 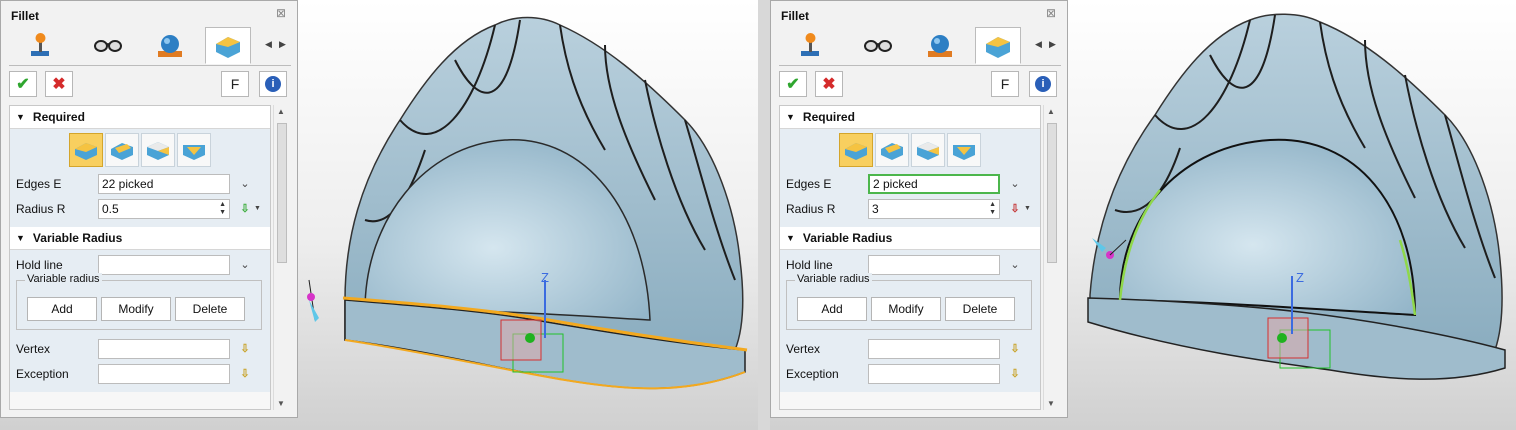 I want to click on radius-field: 3 ▲ ▼, so click(x=934, y=208).